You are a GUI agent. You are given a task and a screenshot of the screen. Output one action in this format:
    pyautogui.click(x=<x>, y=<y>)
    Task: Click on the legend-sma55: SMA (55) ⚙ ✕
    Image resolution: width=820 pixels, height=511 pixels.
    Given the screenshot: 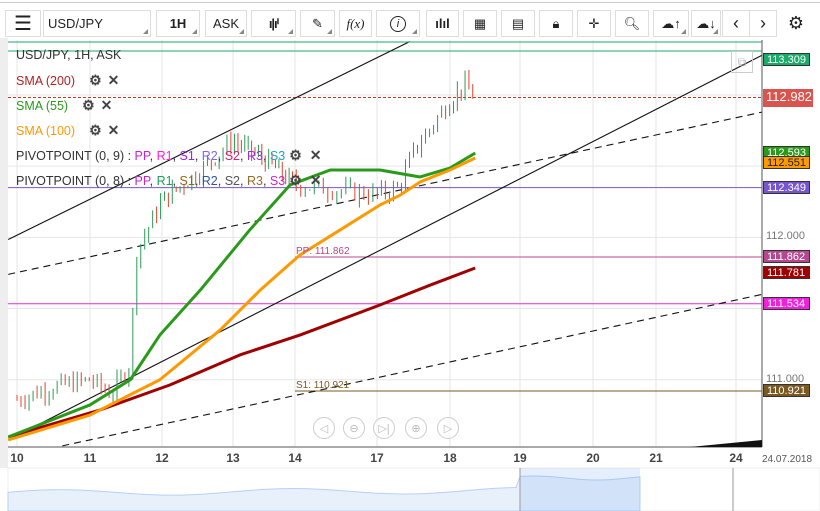 What is the action you would take?
    pyautogui.click(x=64, y=105)
    